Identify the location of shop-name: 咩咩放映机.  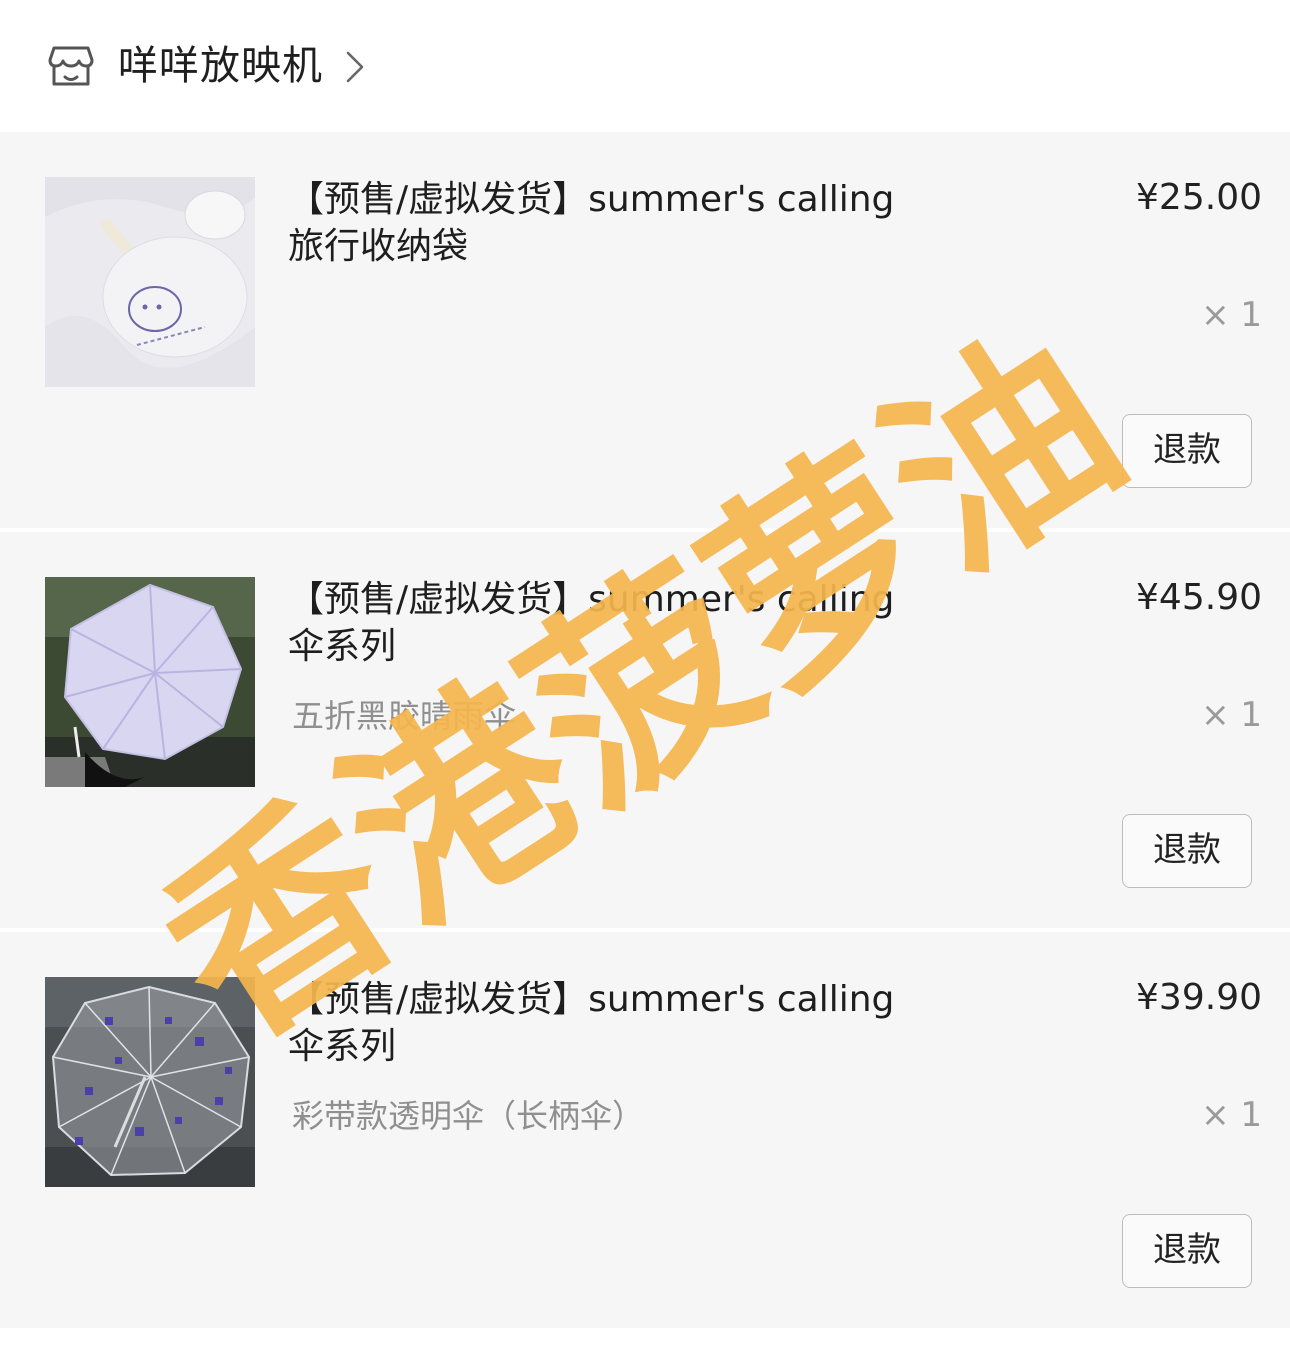
(220, 66).